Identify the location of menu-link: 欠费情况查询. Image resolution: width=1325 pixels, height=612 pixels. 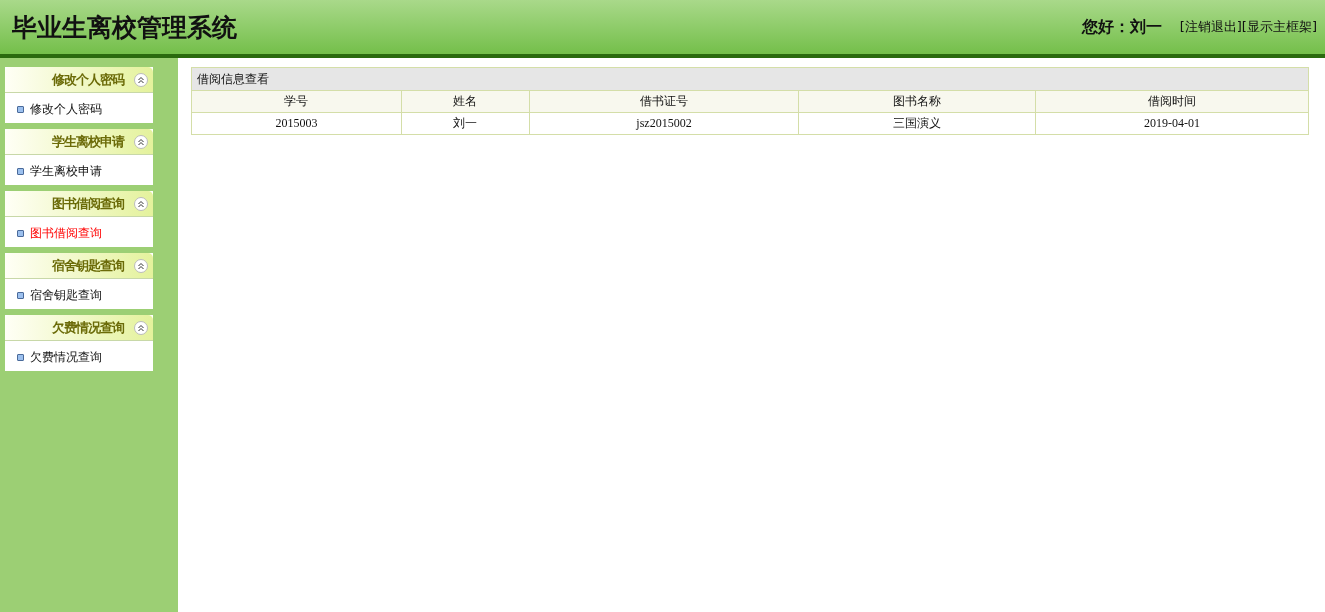
(66, 357).